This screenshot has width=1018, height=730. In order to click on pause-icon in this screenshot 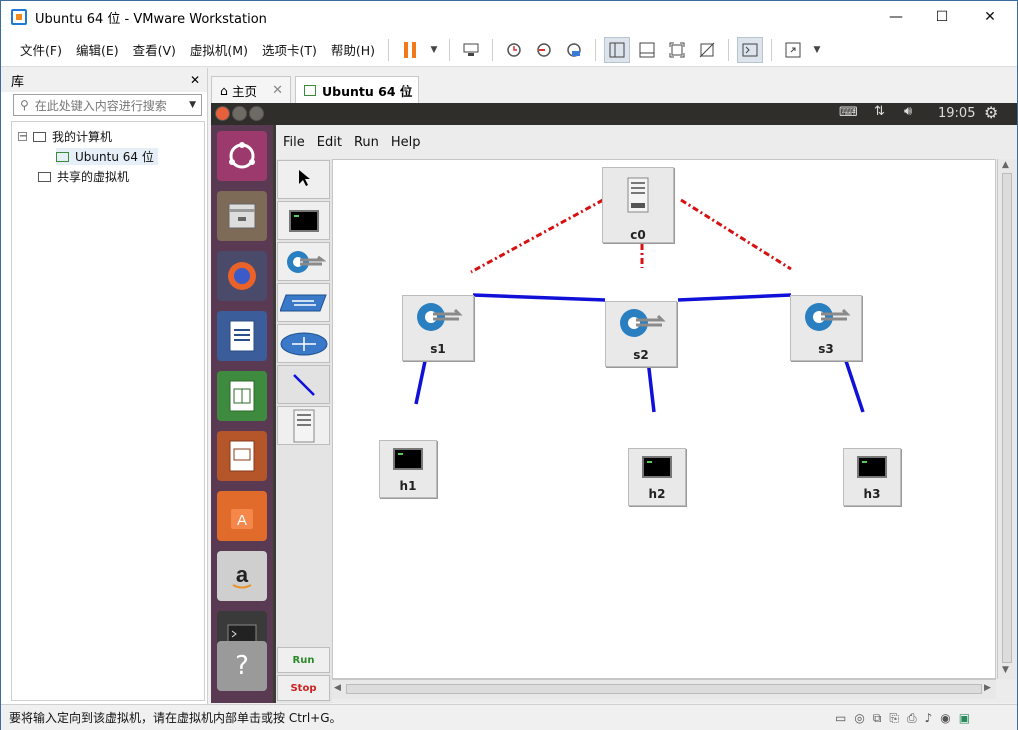, I will do `click(410, 50)`.